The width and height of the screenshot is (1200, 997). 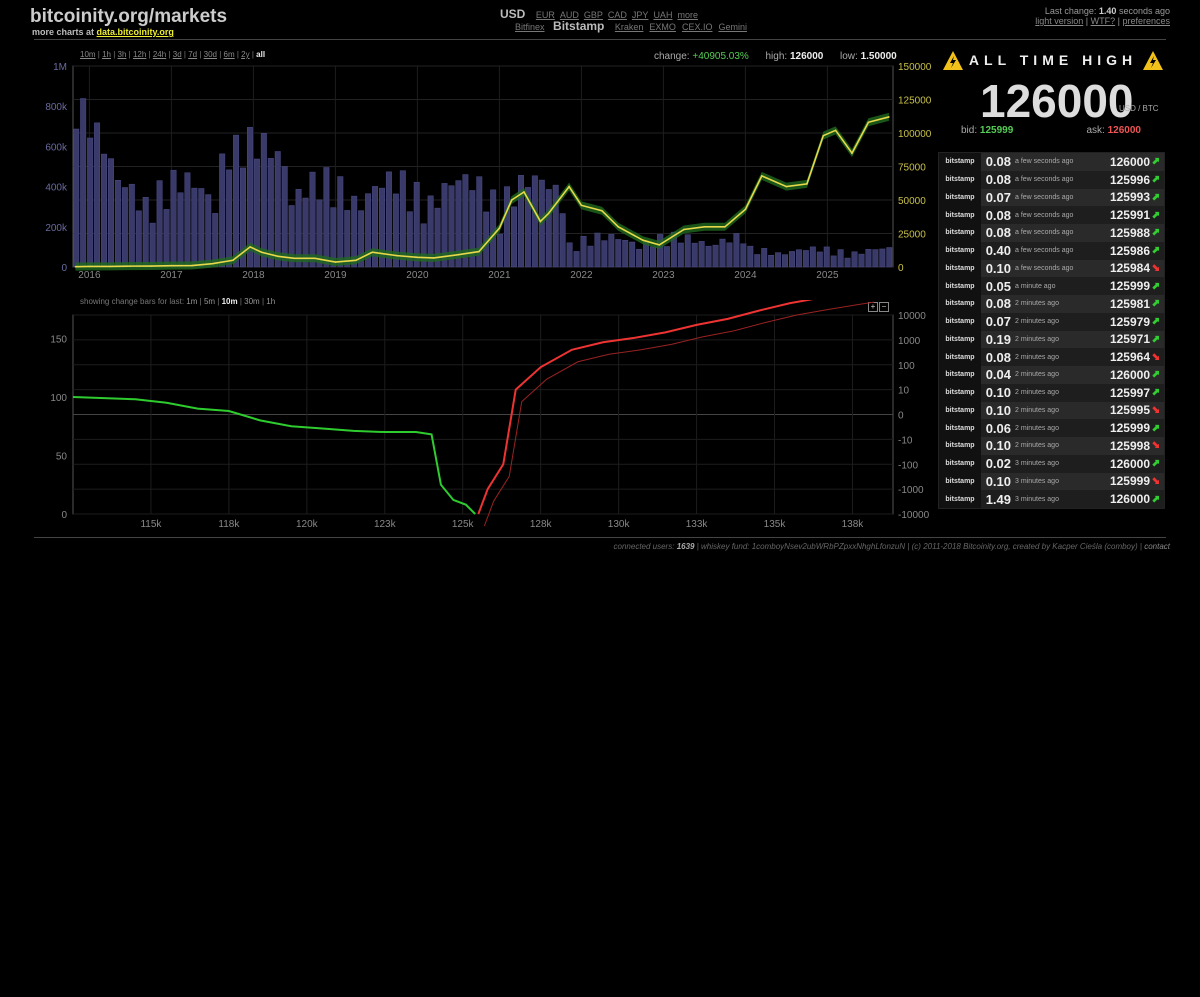 I want to click on x-tick: 135k, so click(x=775, y=524).